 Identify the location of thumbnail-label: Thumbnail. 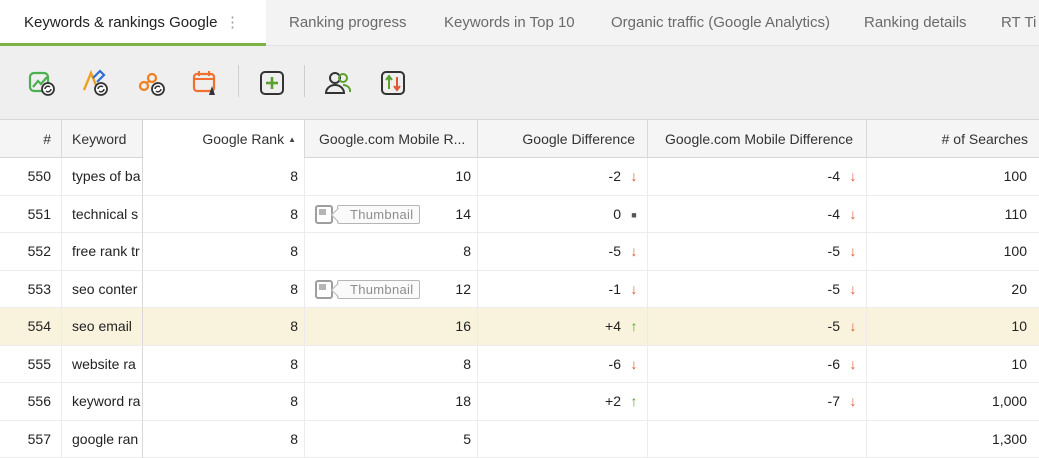
(379, 289).